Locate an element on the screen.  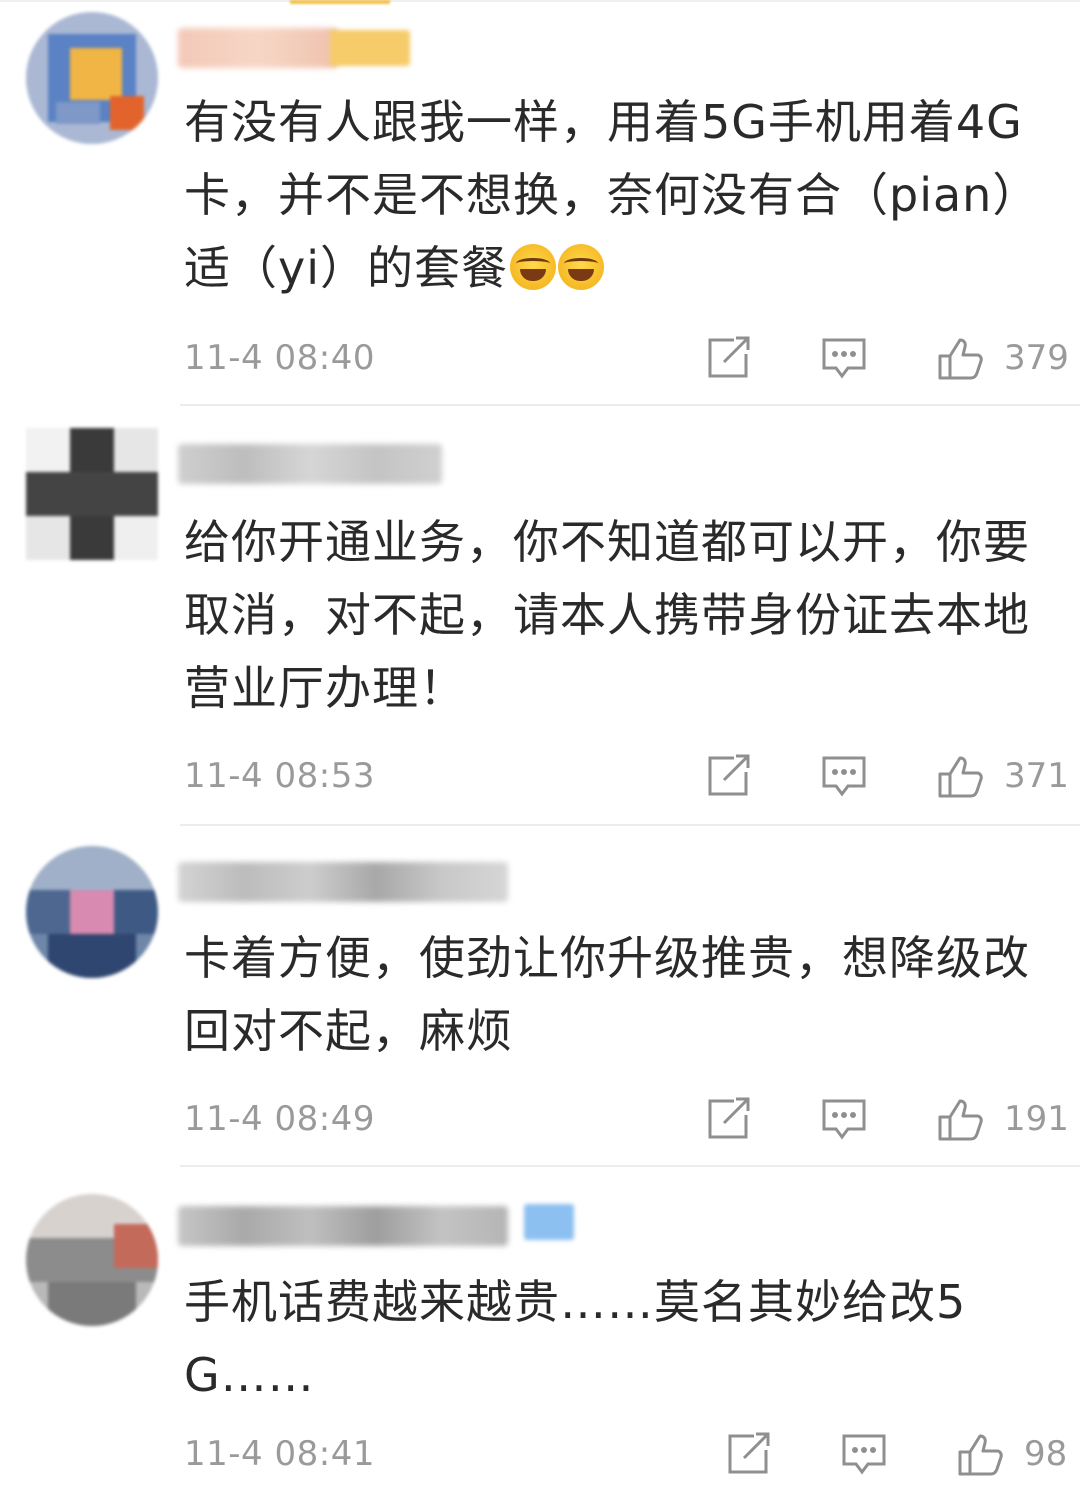
top-divider is located at coordinates (540, 1).